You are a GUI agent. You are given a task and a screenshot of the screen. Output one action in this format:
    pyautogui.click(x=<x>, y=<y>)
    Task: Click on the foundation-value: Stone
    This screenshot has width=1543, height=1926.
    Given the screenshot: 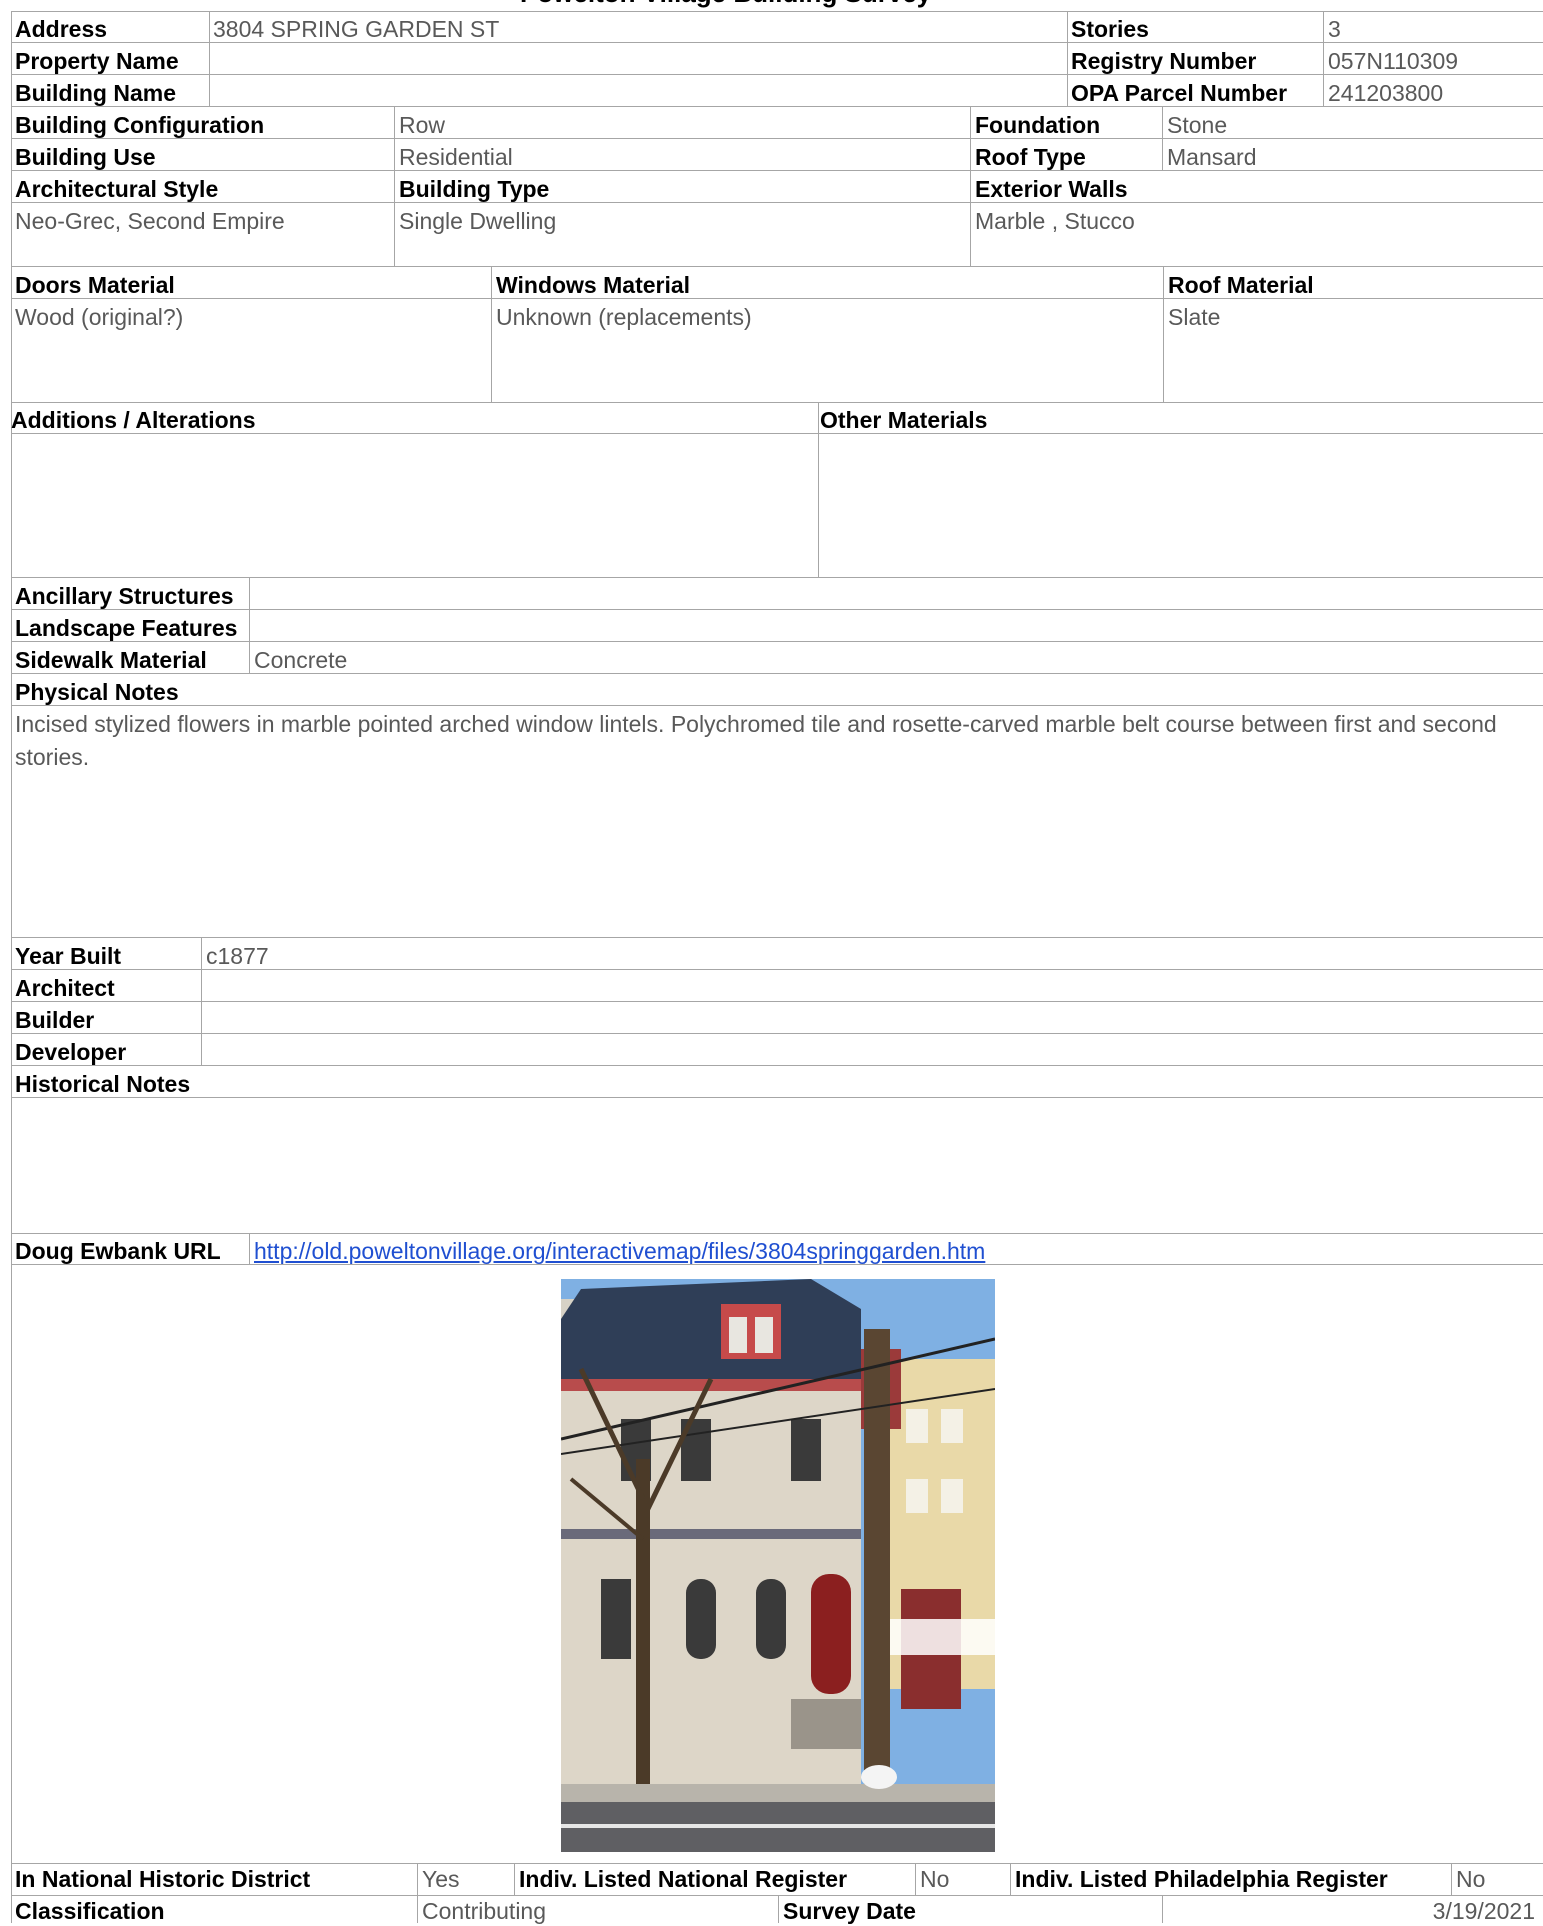 What is the action you would take?
    pyautogui.click(x=1197, y=125)
    